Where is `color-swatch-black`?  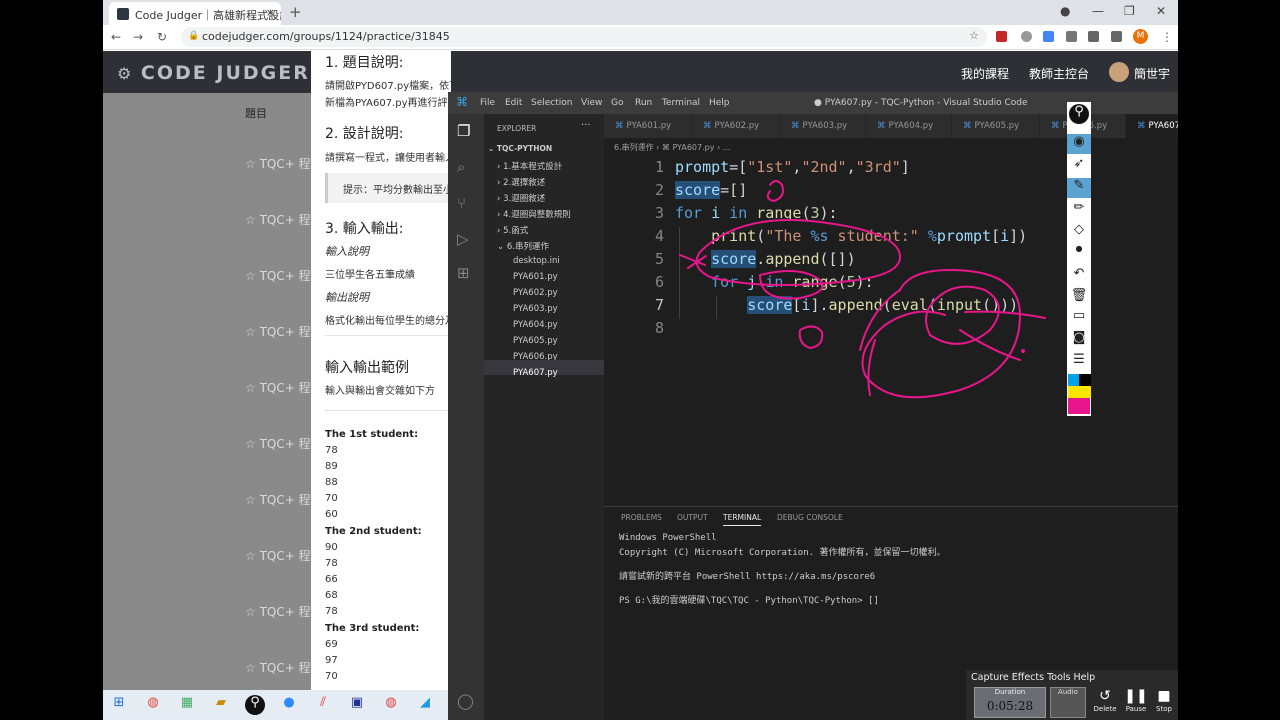
color-swatch-black is located at coordinates (1085, 380).